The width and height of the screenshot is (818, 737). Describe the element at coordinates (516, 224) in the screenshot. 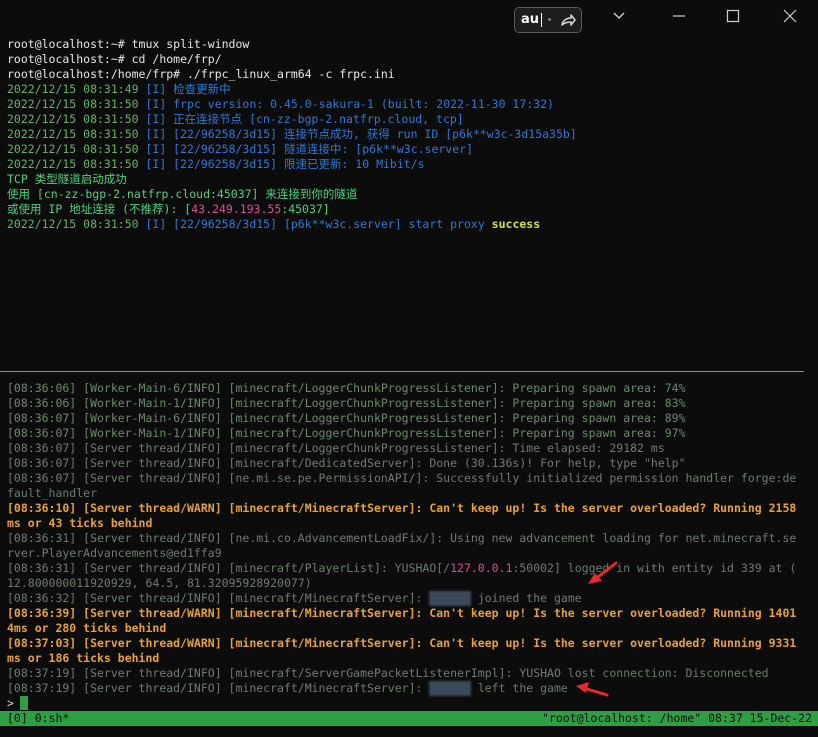

I see `terminal-text: success` at that location.